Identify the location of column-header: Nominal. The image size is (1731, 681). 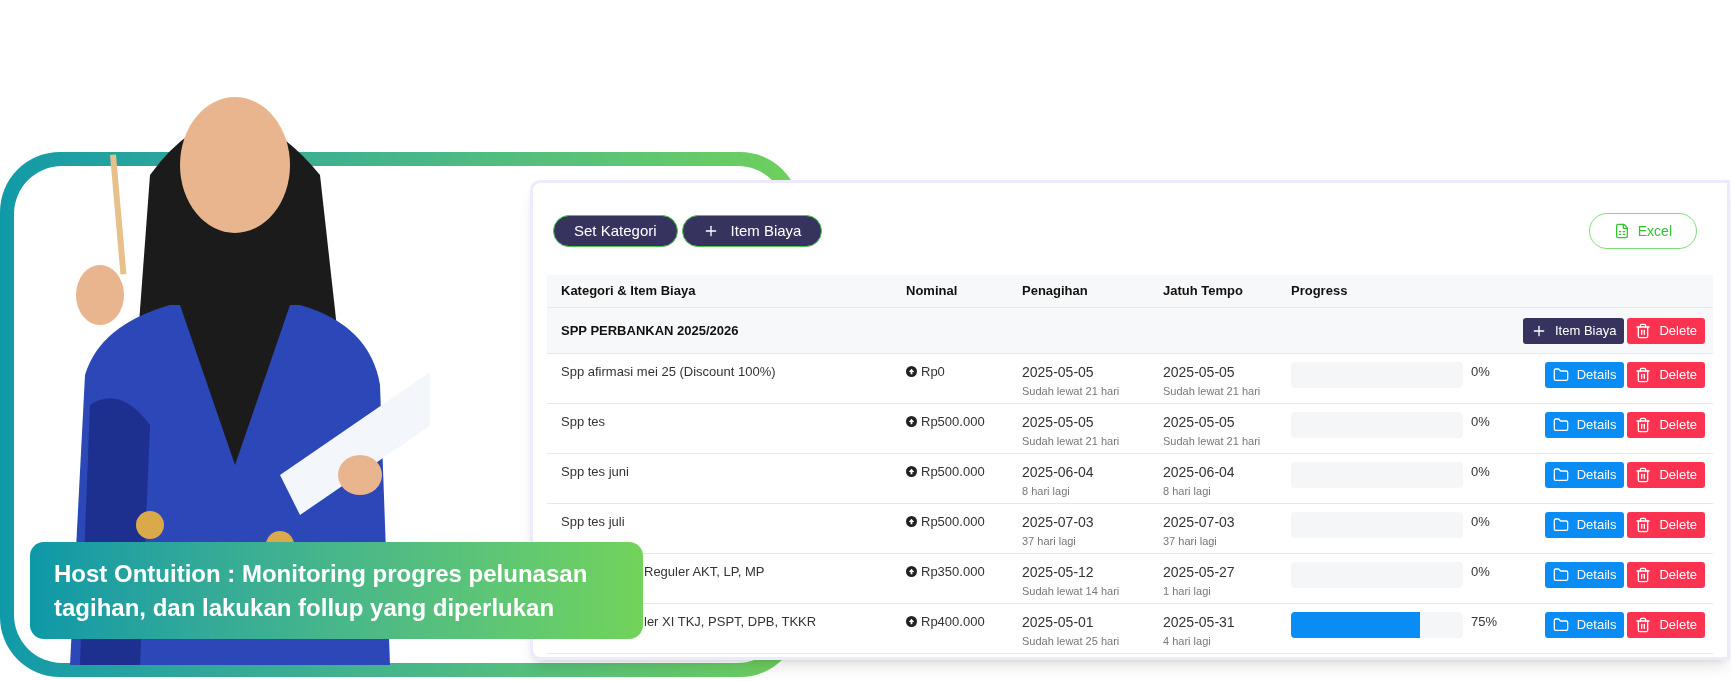
(932, 291).